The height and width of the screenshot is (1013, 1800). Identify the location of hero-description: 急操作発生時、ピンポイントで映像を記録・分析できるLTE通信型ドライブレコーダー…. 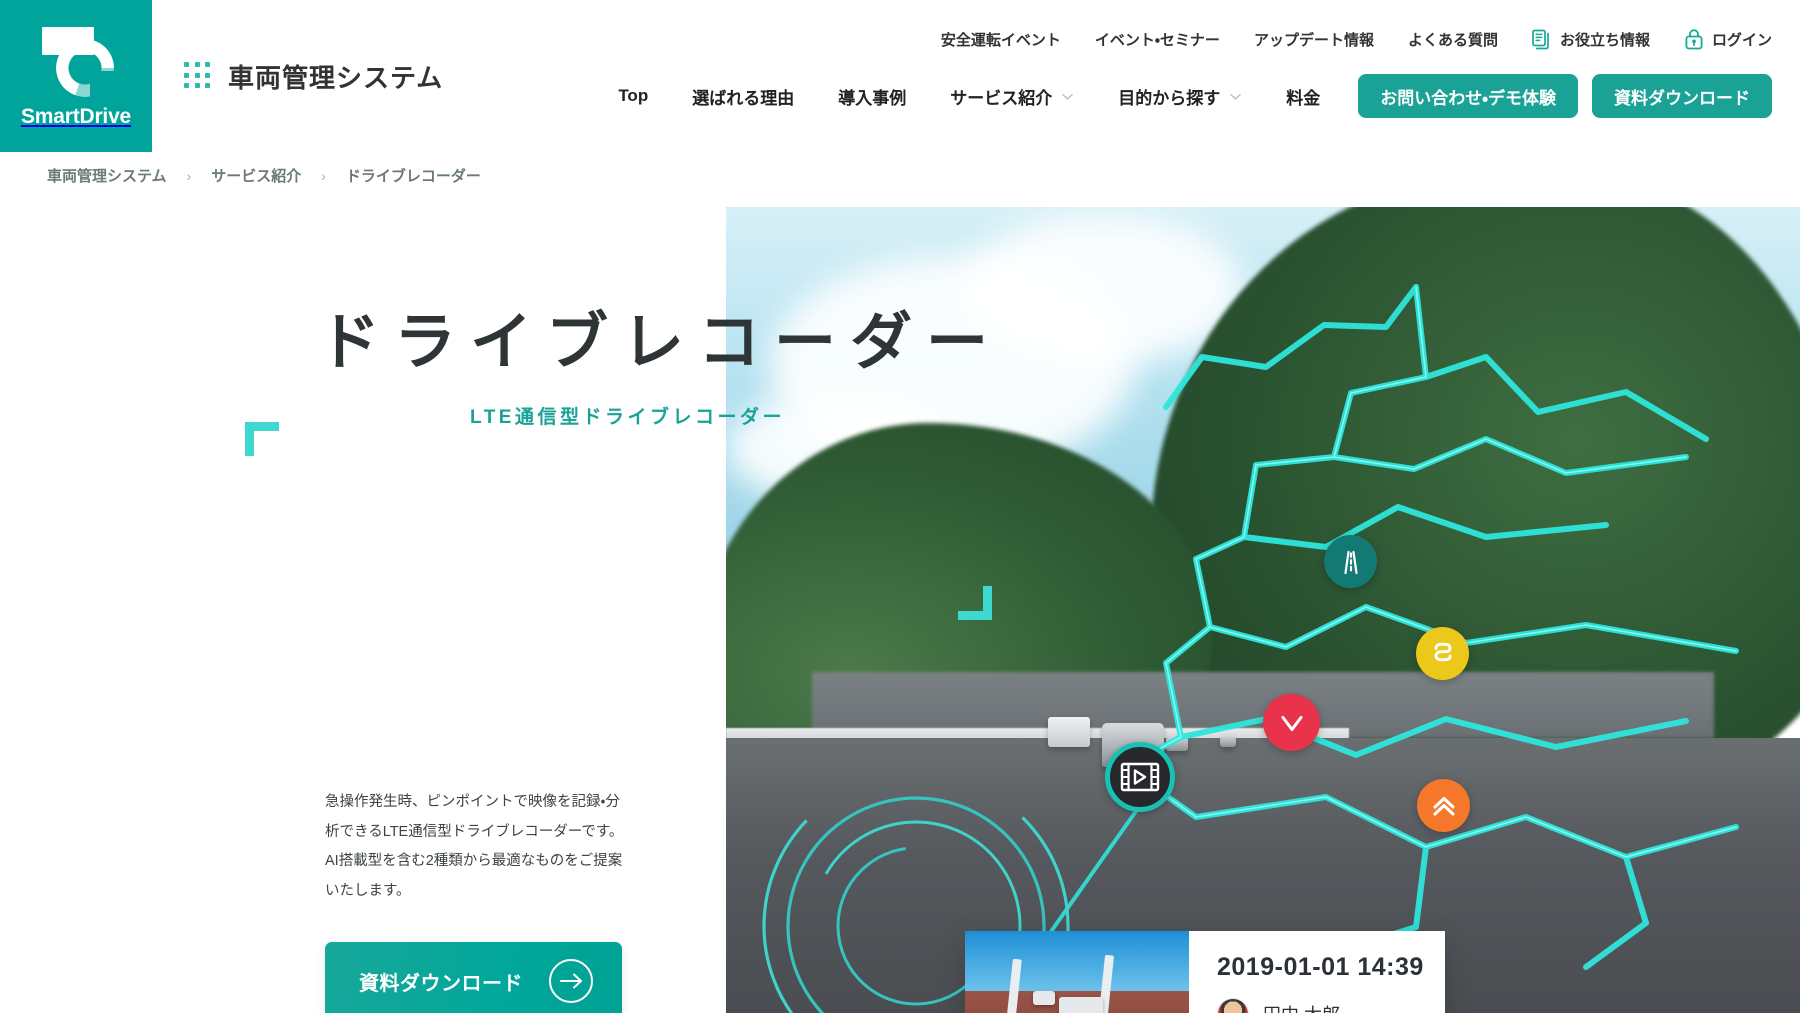
(474, 847).